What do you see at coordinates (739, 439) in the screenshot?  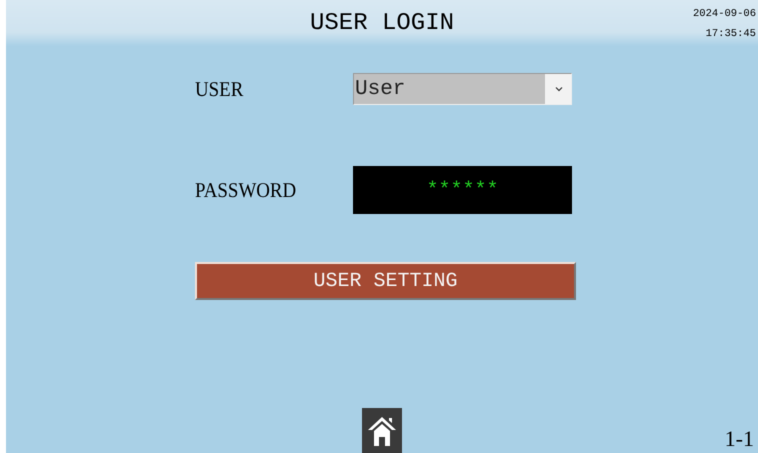 I see `page-number: 1-1` at bounding box center [739, 439].